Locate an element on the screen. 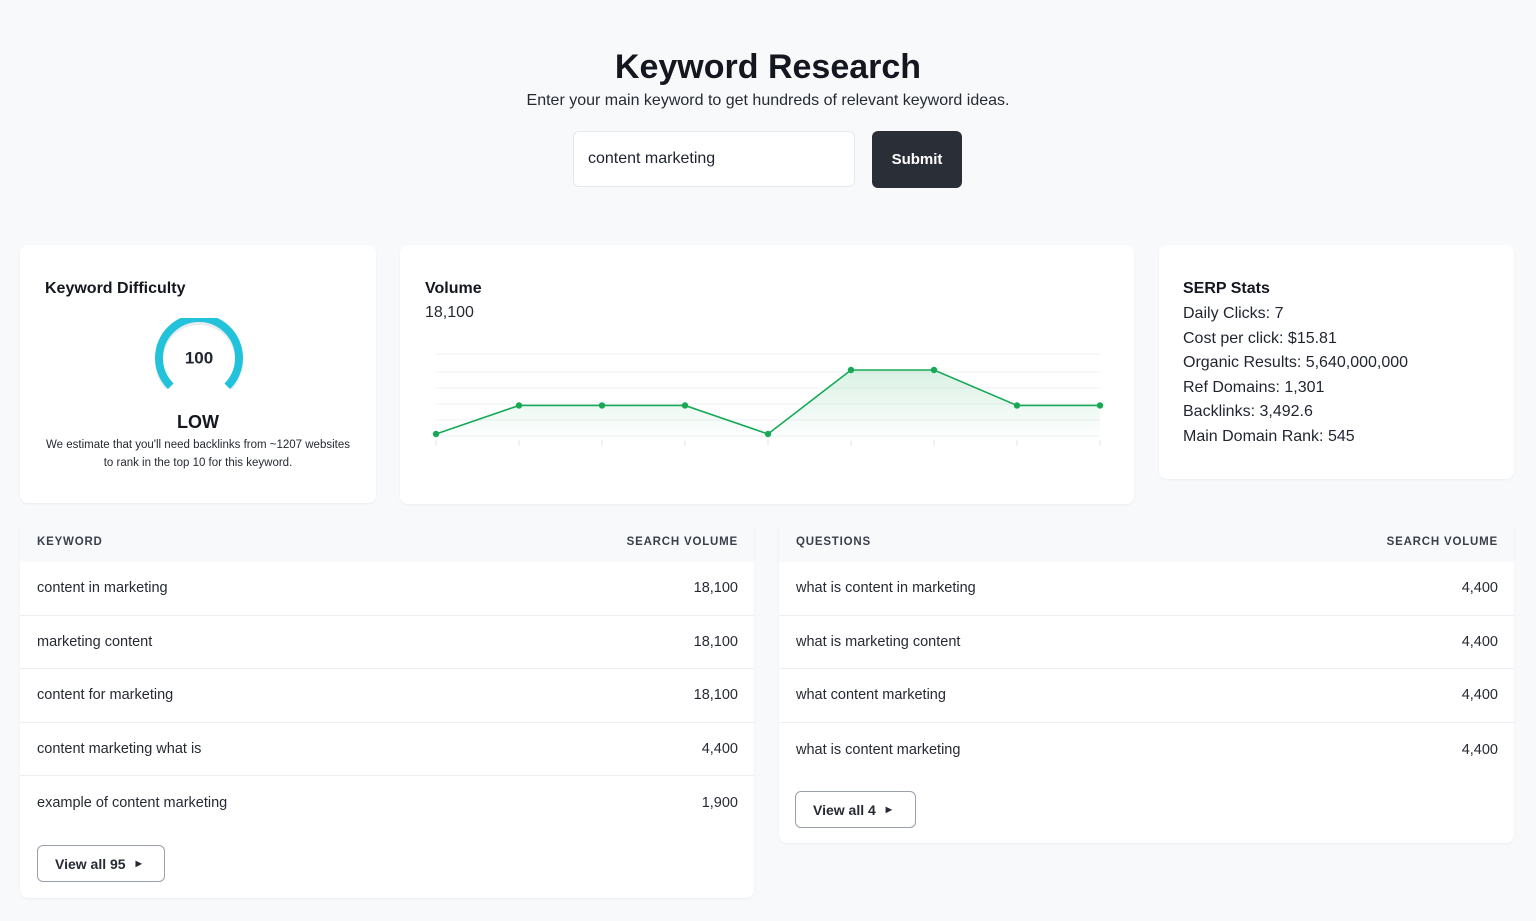 This screenshot has height=921, width=1536. difficulty-level: LOW is located at coordinates (198, 422).